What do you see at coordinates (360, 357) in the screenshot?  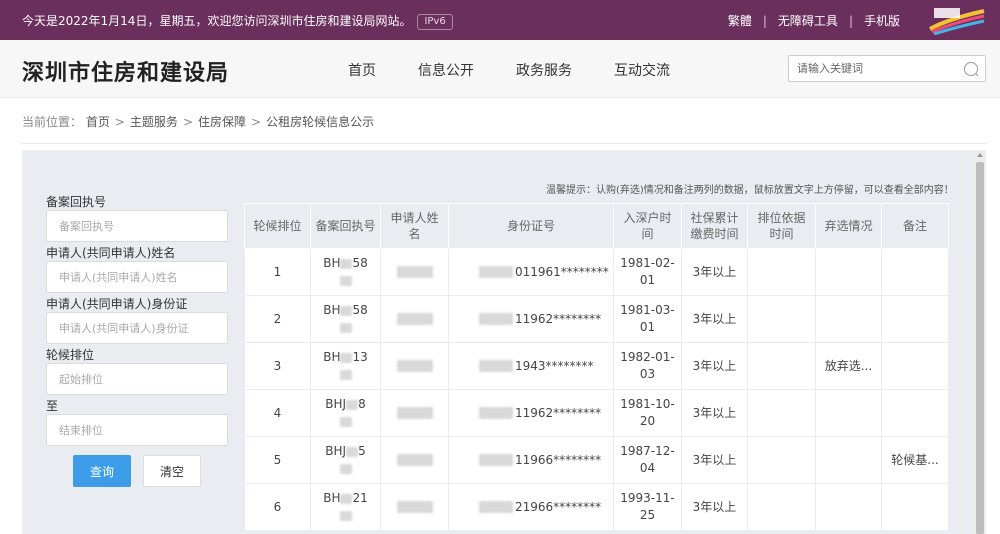 I see `receipt-no-suffix: 13` at bounding box center [360, 357].